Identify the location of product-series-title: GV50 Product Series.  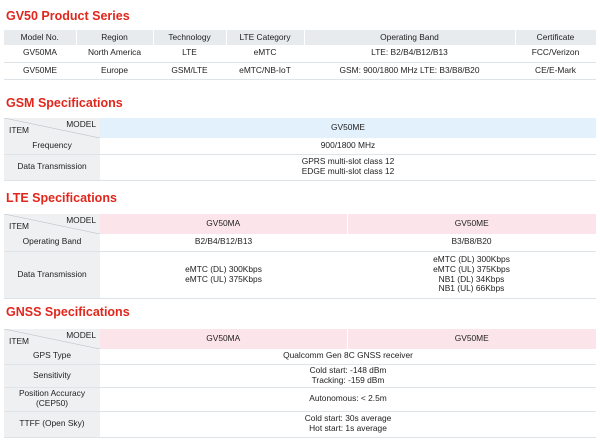
(68, 16).